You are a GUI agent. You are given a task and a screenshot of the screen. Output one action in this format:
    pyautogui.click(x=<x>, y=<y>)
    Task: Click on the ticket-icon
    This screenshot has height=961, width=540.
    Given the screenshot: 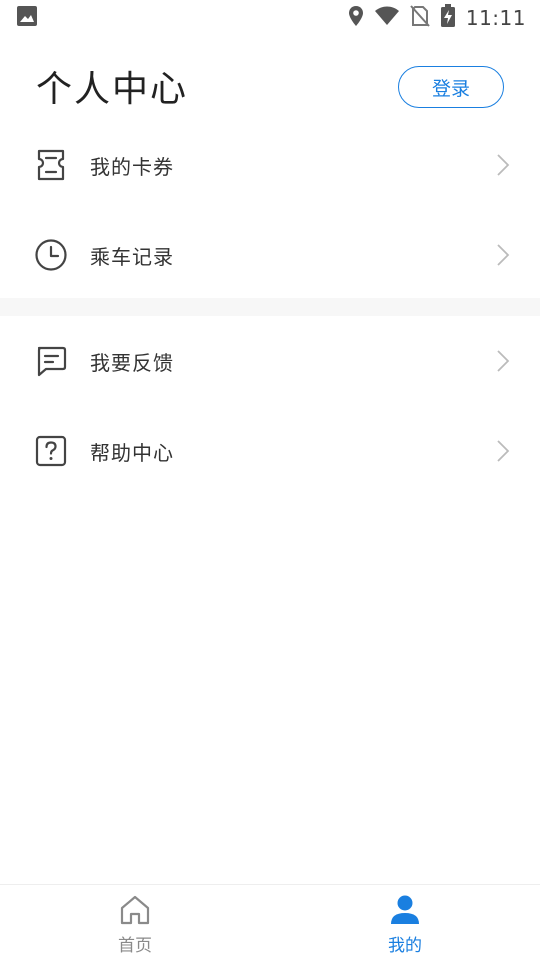 What is the action you would take?
    pyautogui.click(x=51, y=165)
    